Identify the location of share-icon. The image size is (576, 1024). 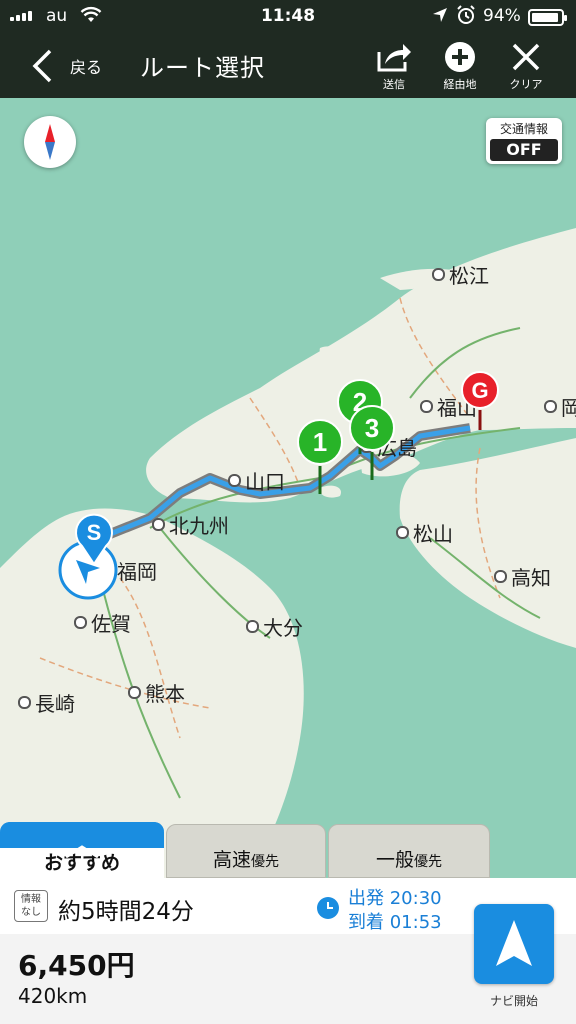
(394, 58).